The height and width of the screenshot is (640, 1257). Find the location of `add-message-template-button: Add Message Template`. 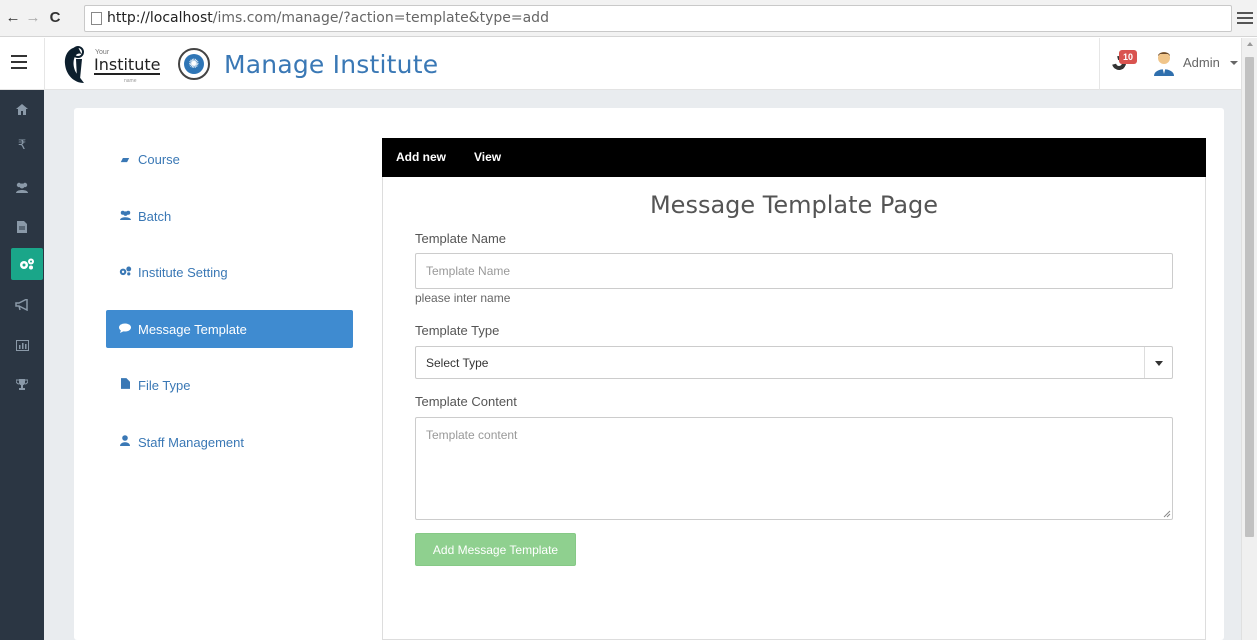

add-message-template-button: Add Message Template is located at coordinates (495, 549).